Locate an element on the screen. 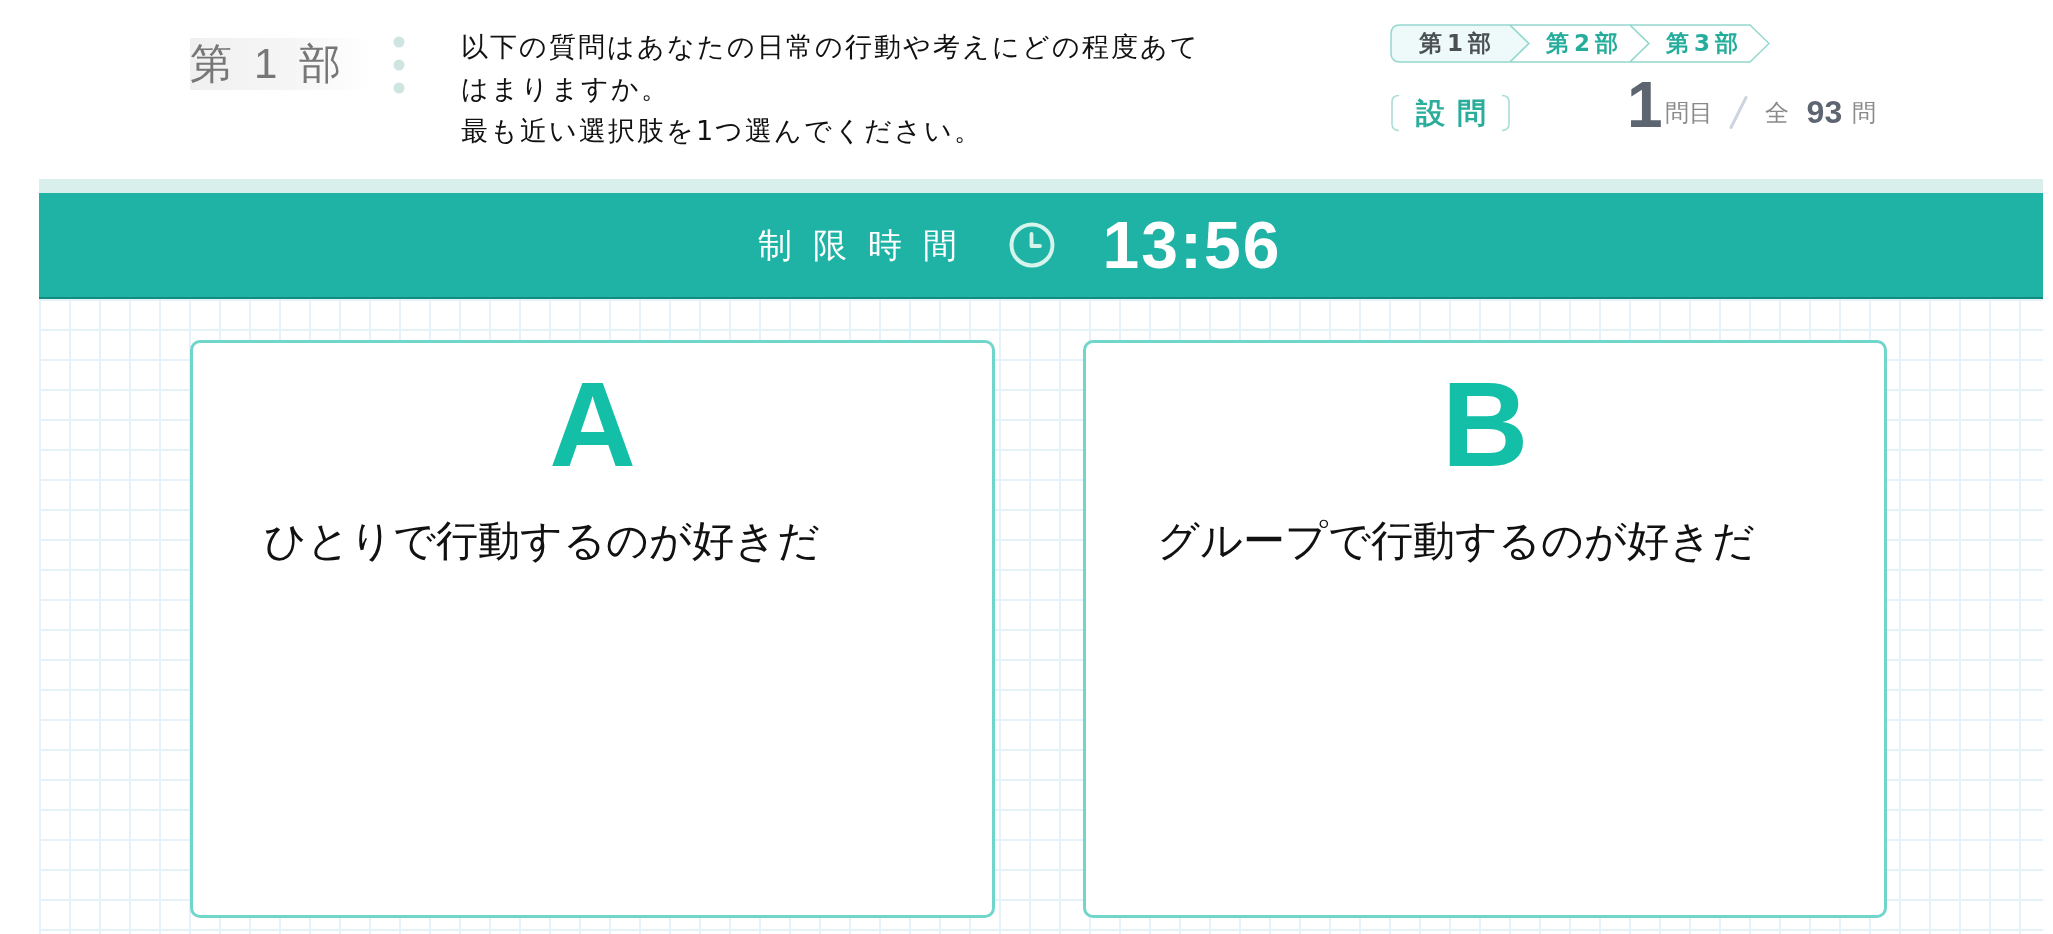 Image resolution: width=2053 pixels, height=934 pixels. total-unit-label: 問 is located at coordinates (1864, 112).